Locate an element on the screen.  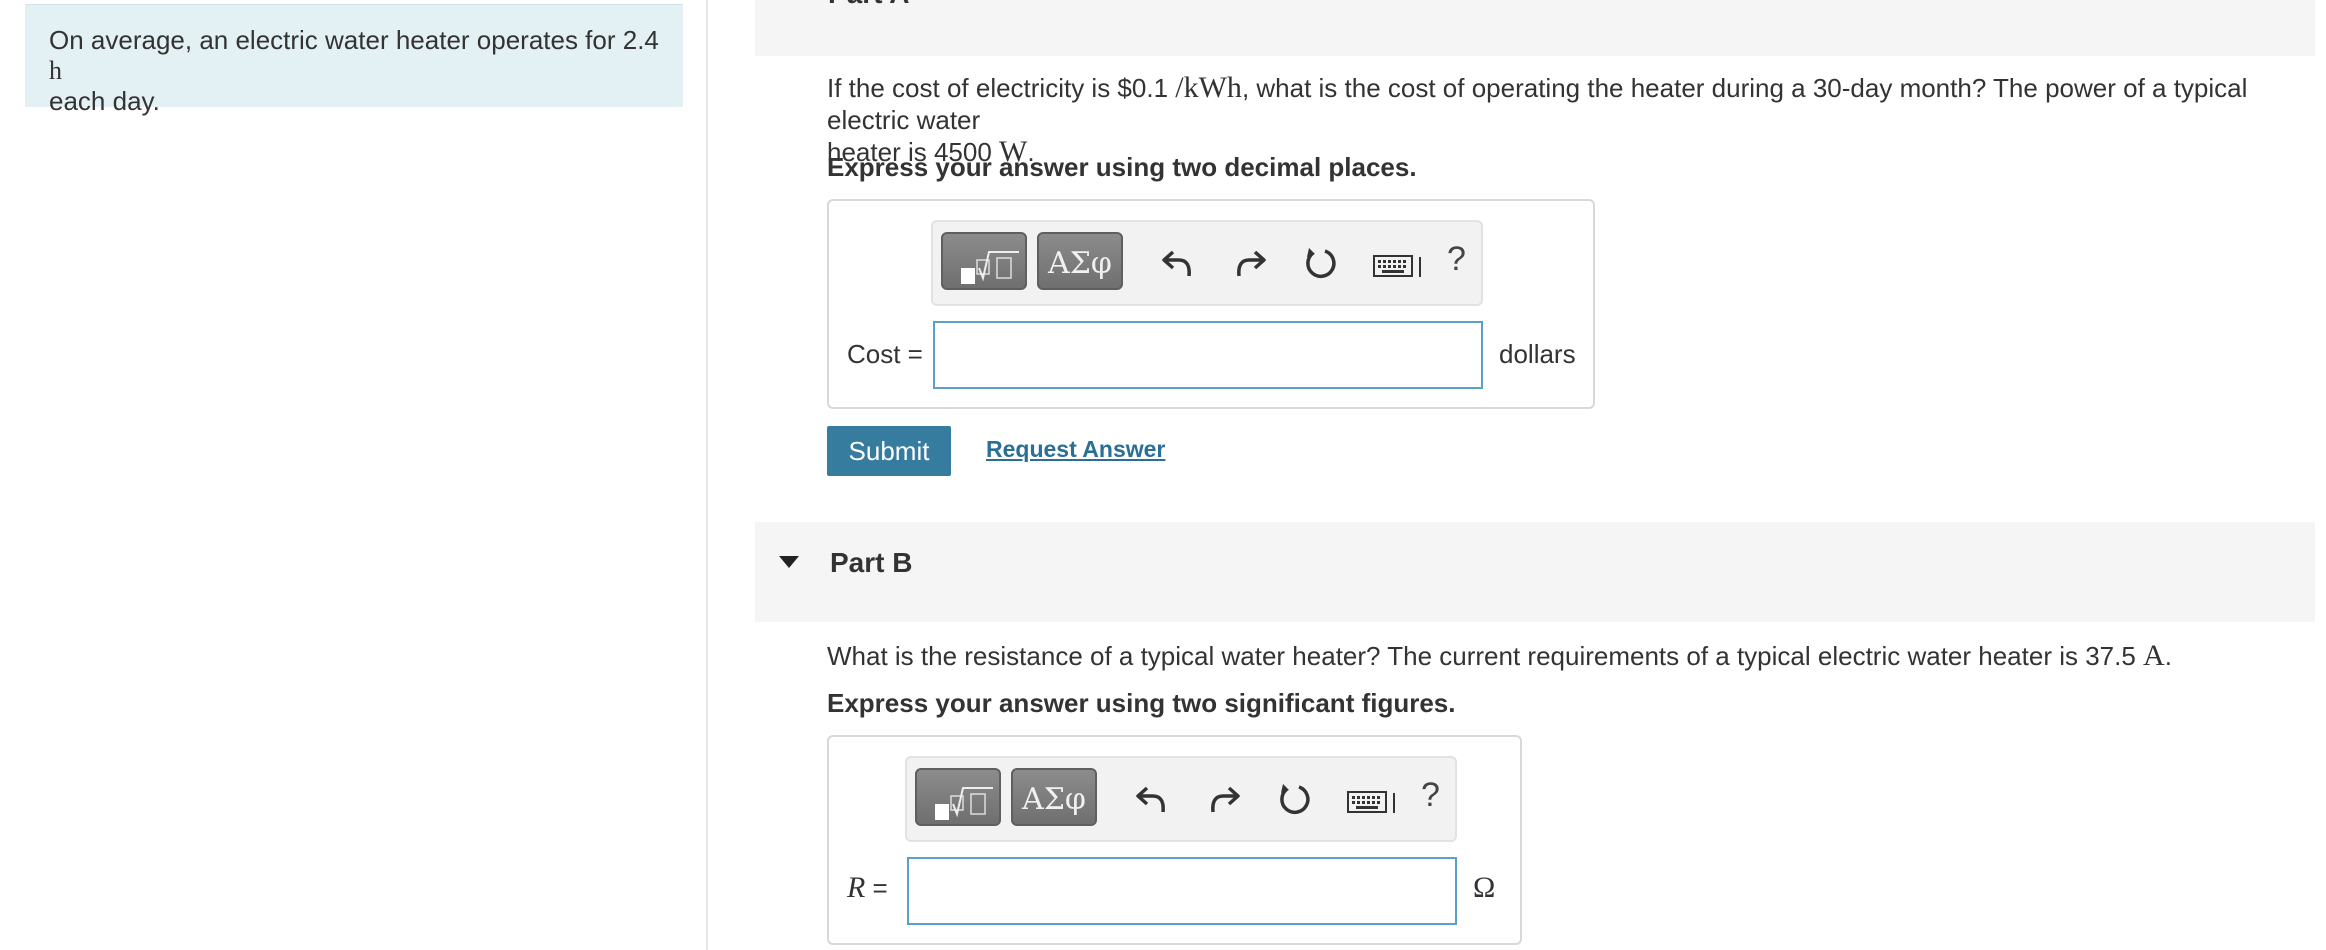
cost-input is located at coordinates (1208, 355).